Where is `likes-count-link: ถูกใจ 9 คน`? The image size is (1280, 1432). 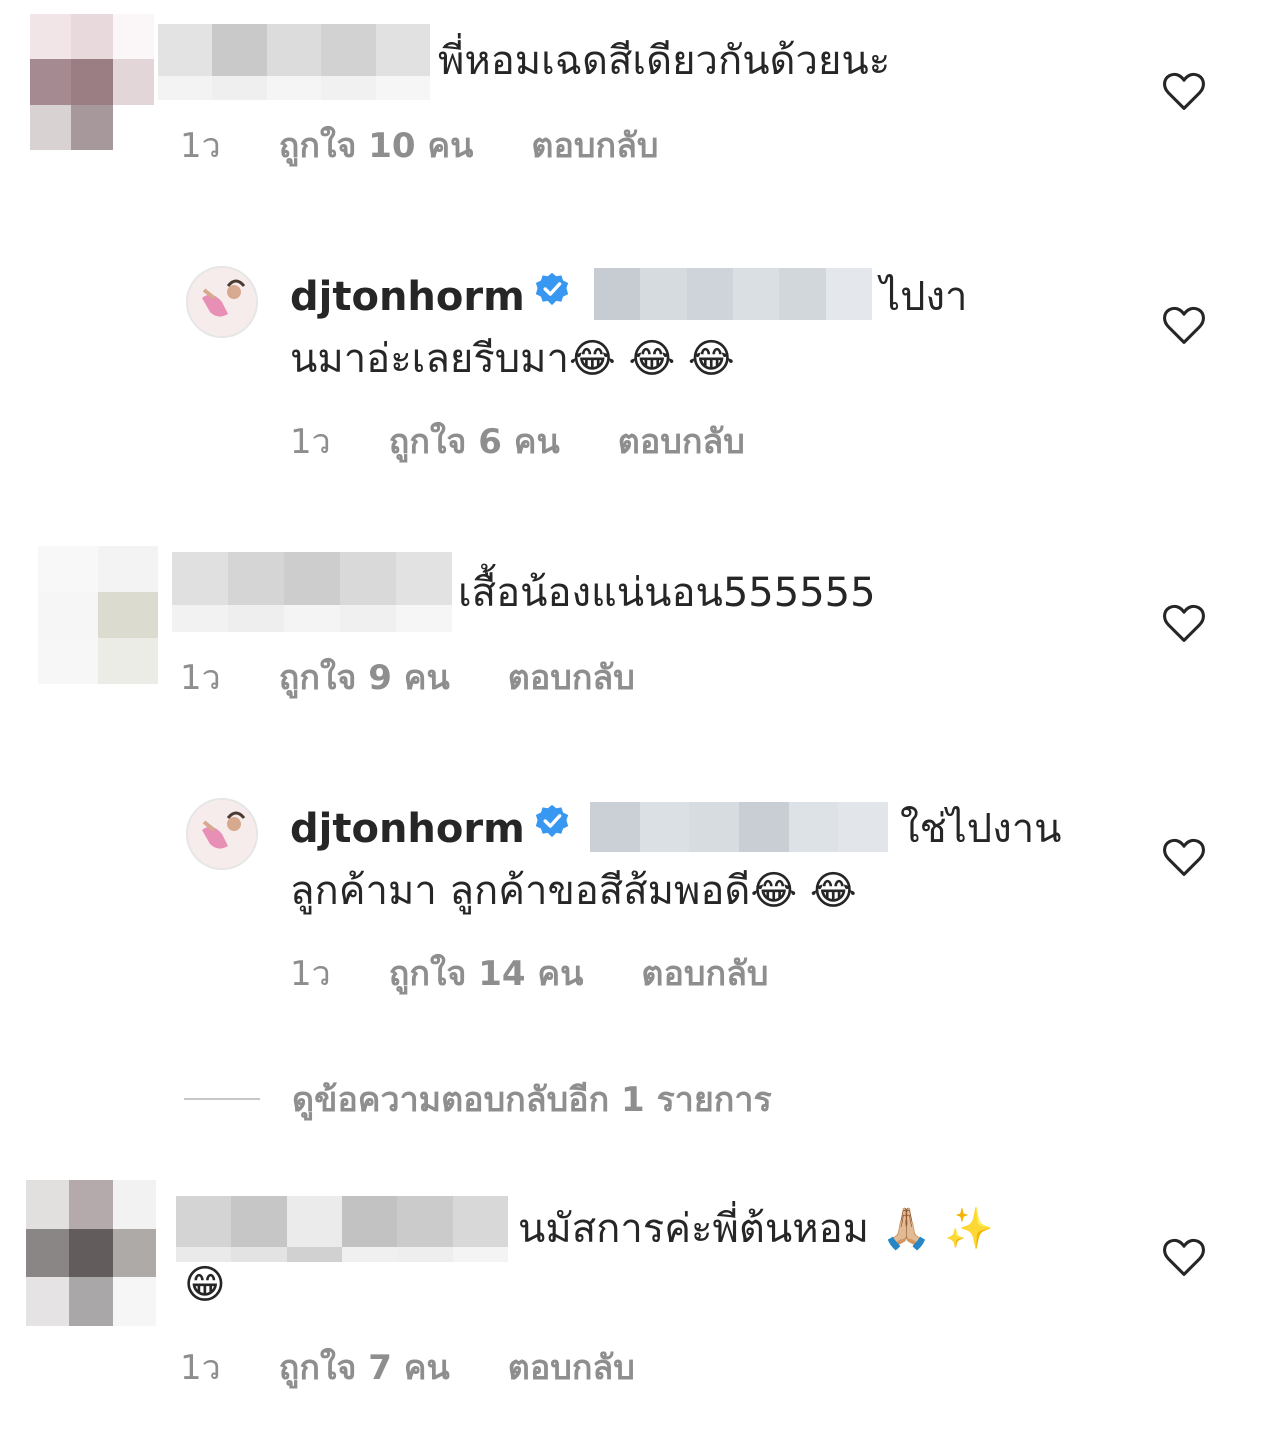 likes-count-link: ถูกใจ 9 คน is located at coordinates (364, 677).